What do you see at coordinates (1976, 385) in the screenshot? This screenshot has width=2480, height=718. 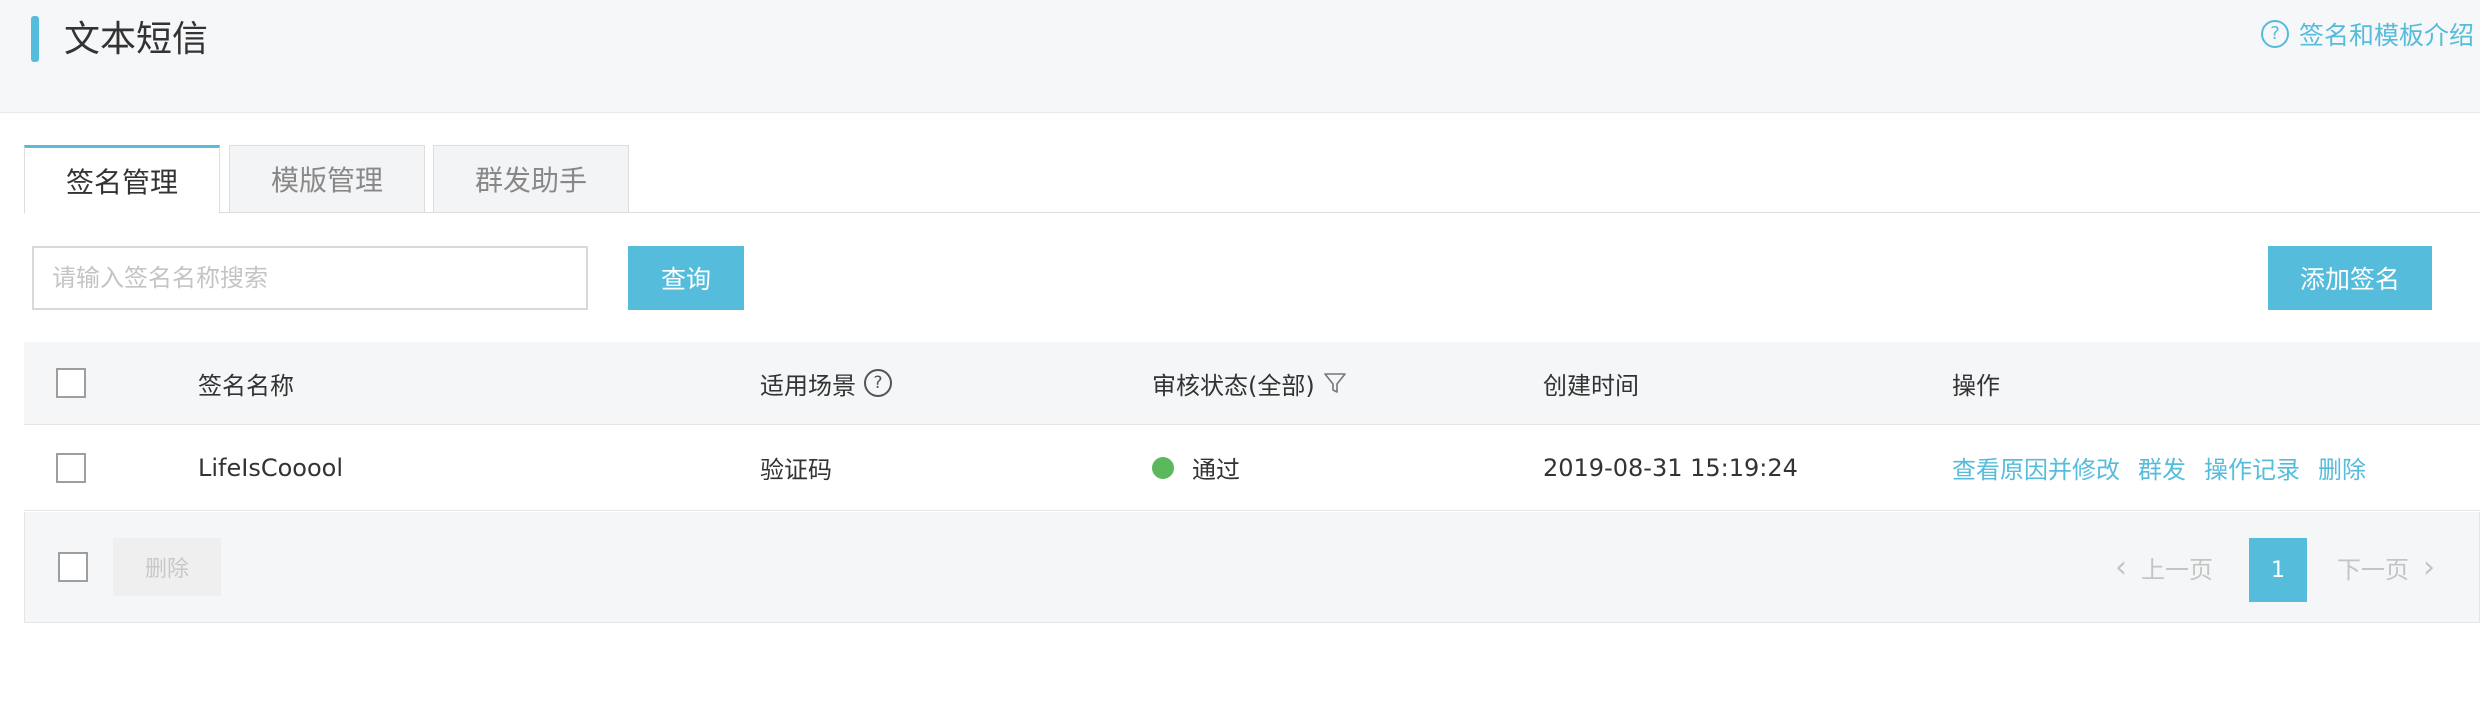 I see `column-header-ops: 操作` at bounding box center [1976, 385].